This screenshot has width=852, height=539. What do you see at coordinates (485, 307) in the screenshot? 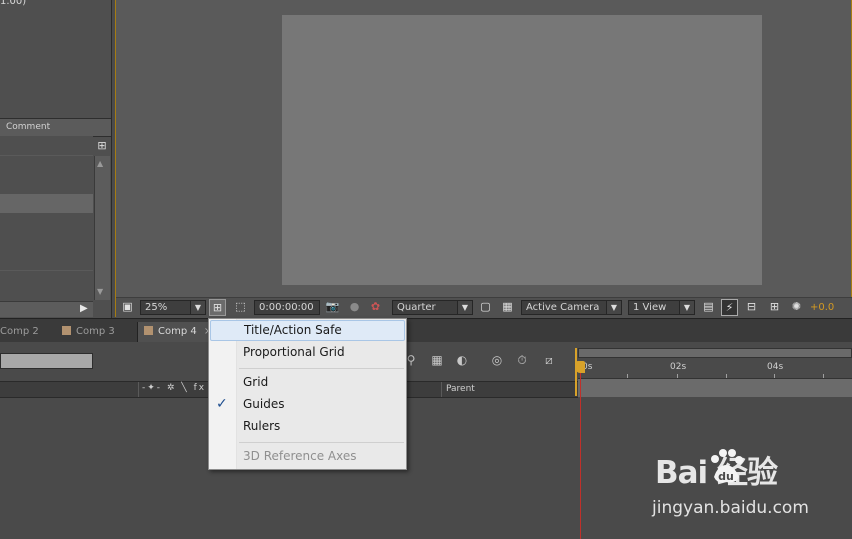
I see `region-of-interest-icon: ▢` at bounding box center [485, 307].